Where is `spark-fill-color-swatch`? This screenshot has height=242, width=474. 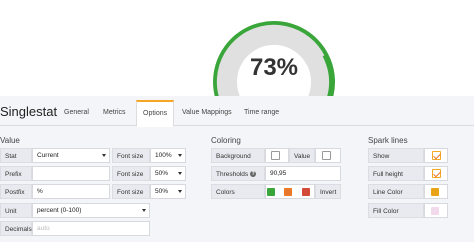
spark-fill-color-swatch is located at coordinates (435, 211).